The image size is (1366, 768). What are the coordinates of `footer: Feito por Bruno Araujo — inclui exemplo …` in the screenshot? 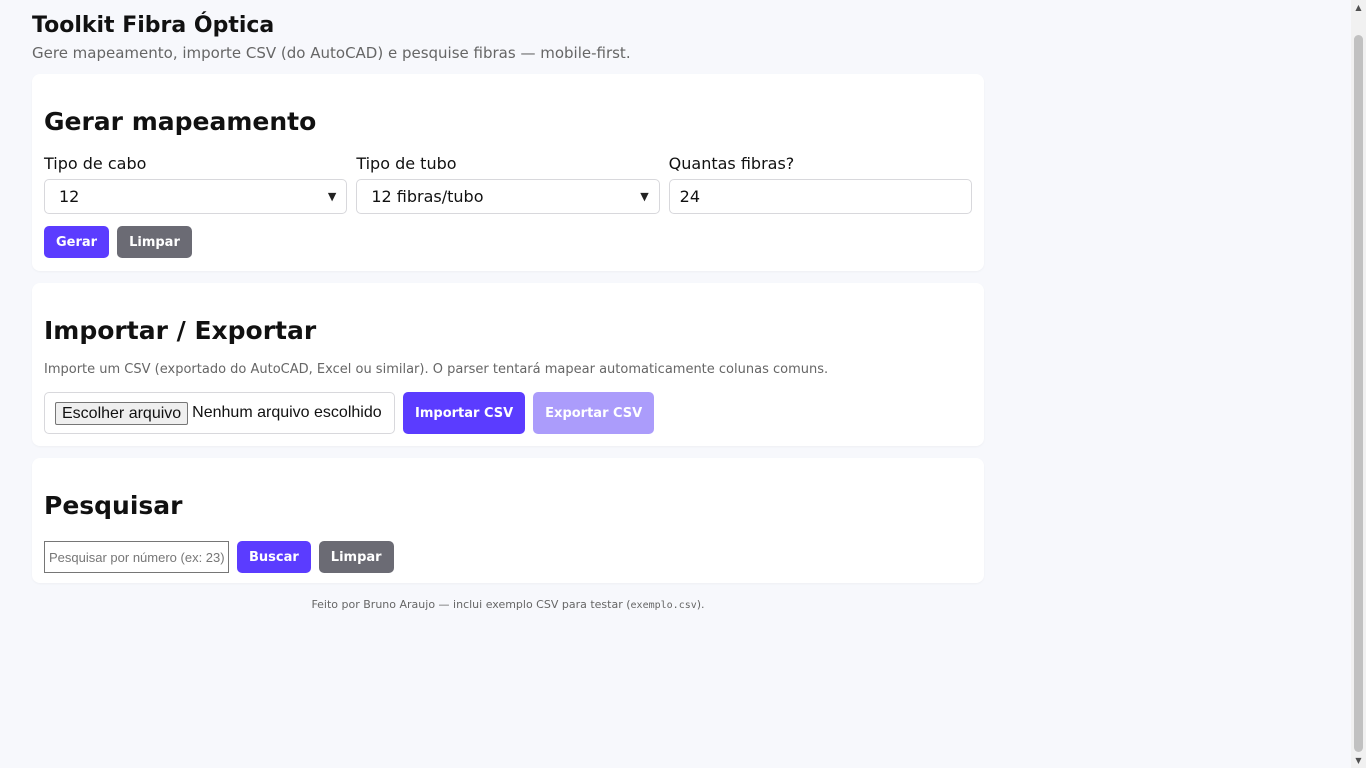 It's located at (508, 605).